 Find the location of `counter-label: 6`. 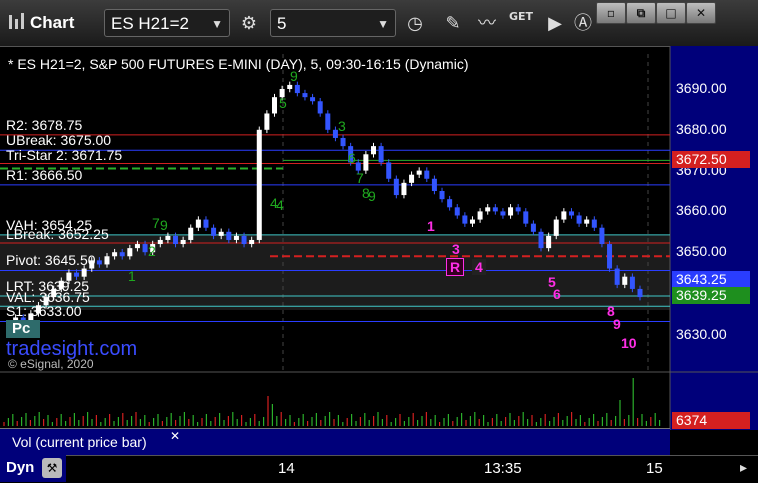

counter-label: 6 is located at coordinates (557, 294).